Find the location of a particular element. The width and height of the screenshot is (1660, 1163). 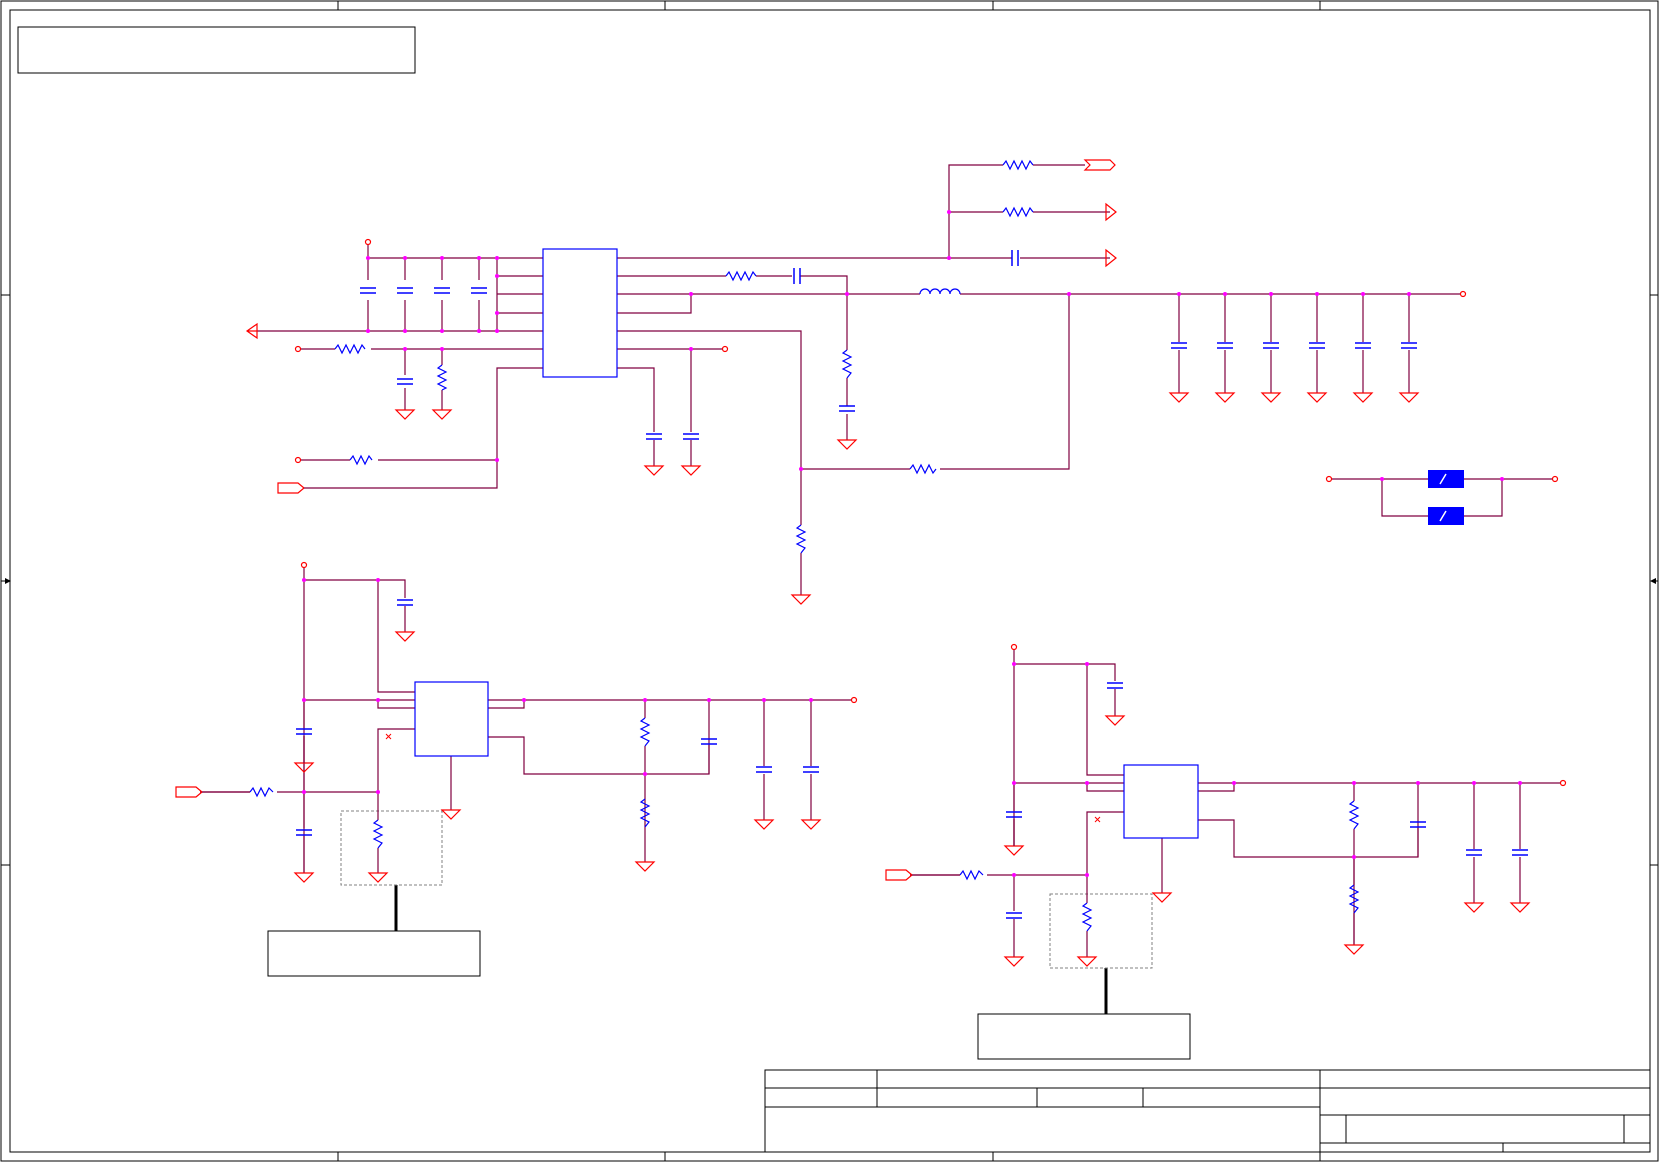

title-block is located at coordinates (1207, 1111).